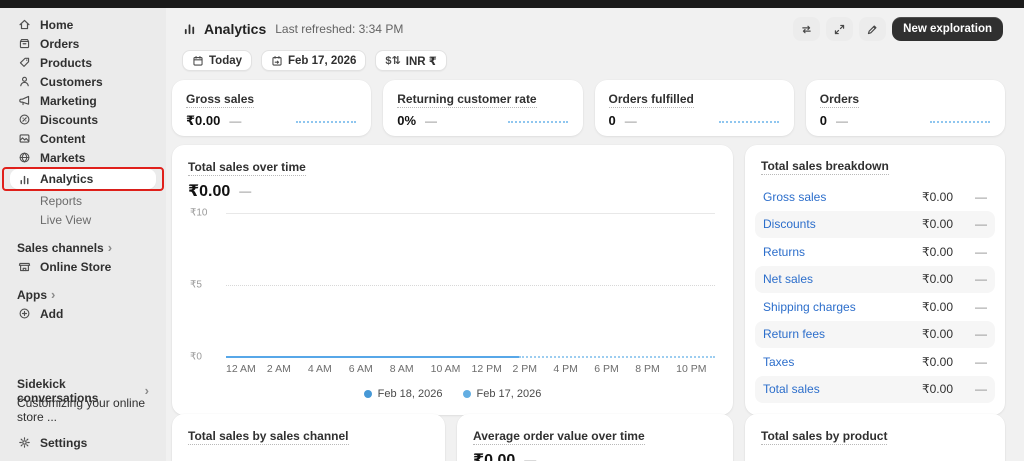 The height and width of the screenshot is (461, 1024). Describe the element at coordinates (247, 168) in the screenshot. I see `chart-title: Total sales over time` at that location.